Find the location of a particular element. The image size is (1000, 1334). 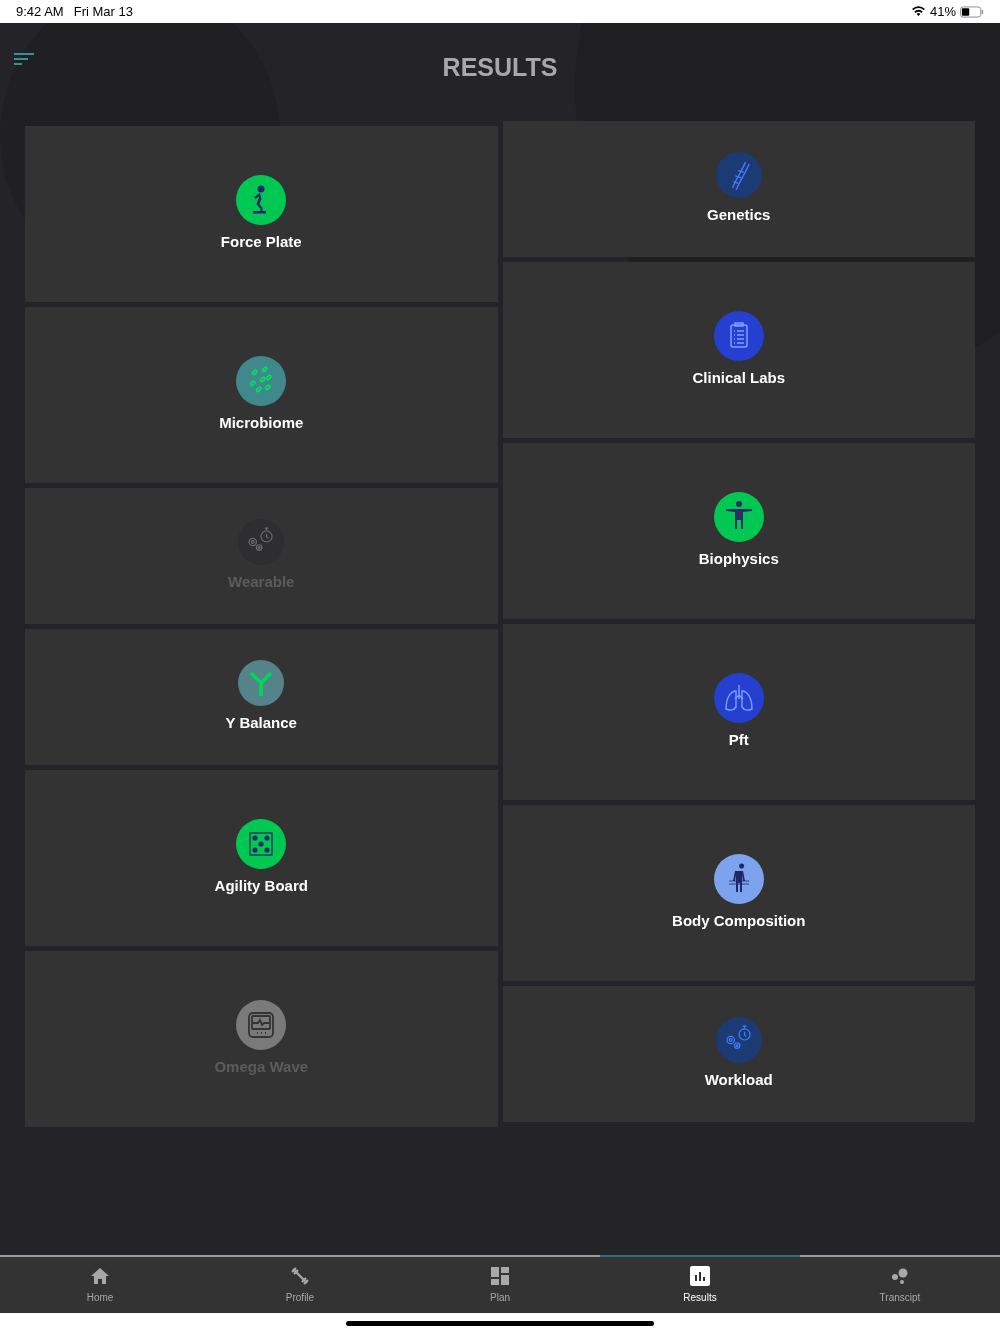

result-tile: Agility Board is located at coordinates (261, 858).